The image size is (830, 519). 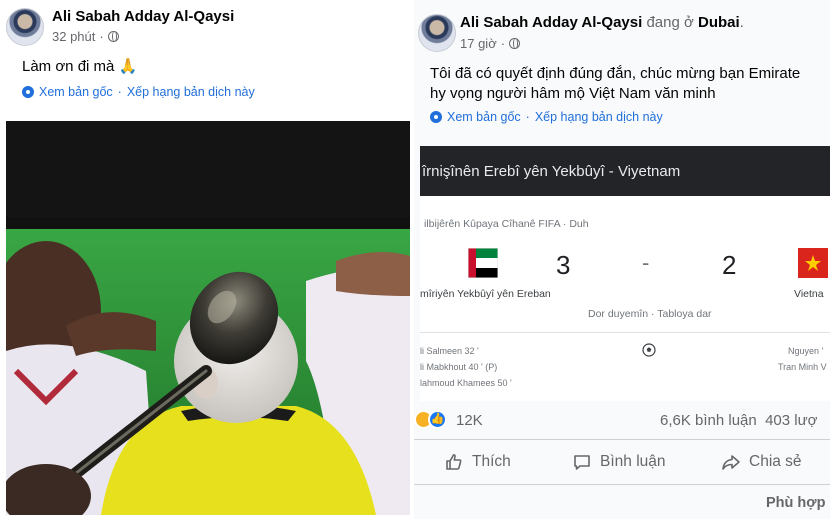 What do you see at coordinates (775, 461) in the screenshot?
I see `share-label: Chia sẻ` at bounding box center [775, 461].